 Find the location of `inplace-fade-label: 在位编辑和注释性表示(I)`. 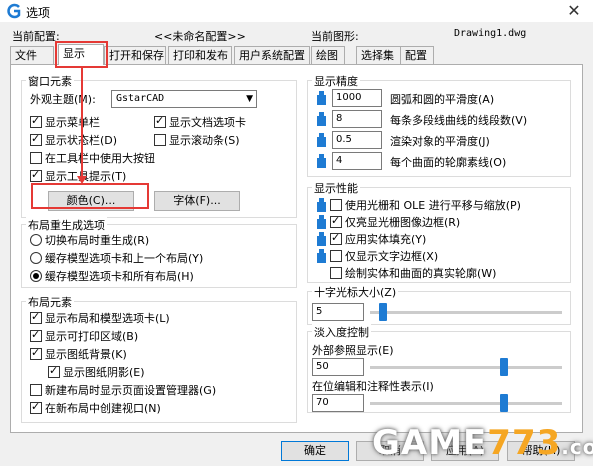

inplace-fade-label: 在位编辑和注释性表示(I) is located at coordinates (373, 386).